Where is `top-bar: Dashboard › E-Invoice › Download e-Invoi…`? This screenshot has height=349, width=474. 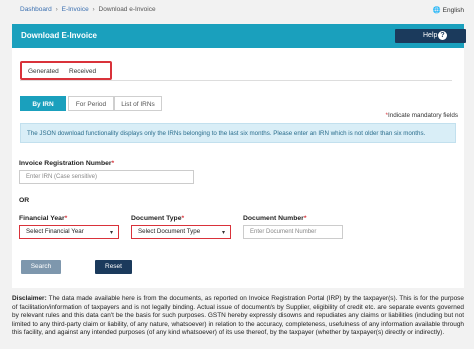 top-bar: Dashboard › E-Invoice › Download e-Invoi… is located at coordinates (237, 11).